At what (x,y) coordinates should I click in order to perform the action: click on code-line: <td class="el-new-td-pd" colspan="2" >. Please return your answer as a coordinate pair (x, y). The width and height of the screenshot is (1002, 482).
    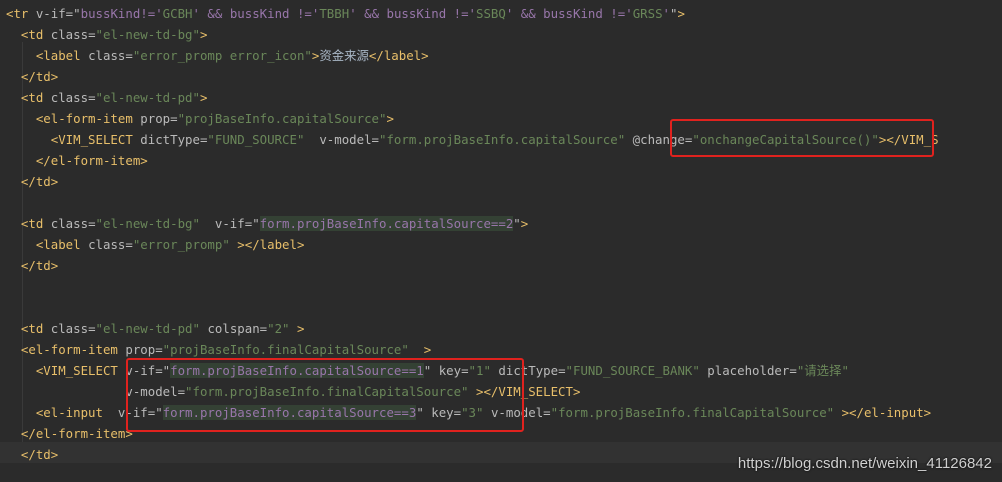
    Looking at the image, I should click on (155, 328).